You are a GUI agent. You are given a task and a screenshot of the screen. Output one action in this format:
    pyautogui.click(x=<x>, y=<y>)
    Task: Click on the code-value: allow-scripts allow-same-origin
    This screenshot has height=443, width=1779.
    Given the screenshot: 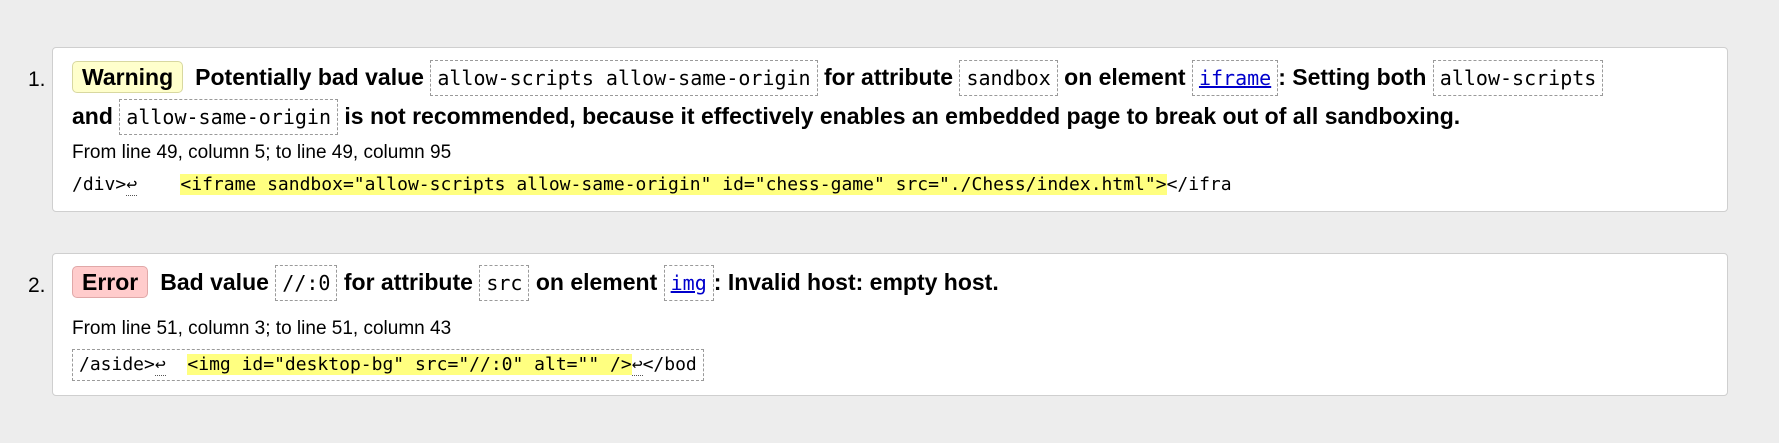 What is the action you would take?
    pyautogui.click(x=624, y=78)
    